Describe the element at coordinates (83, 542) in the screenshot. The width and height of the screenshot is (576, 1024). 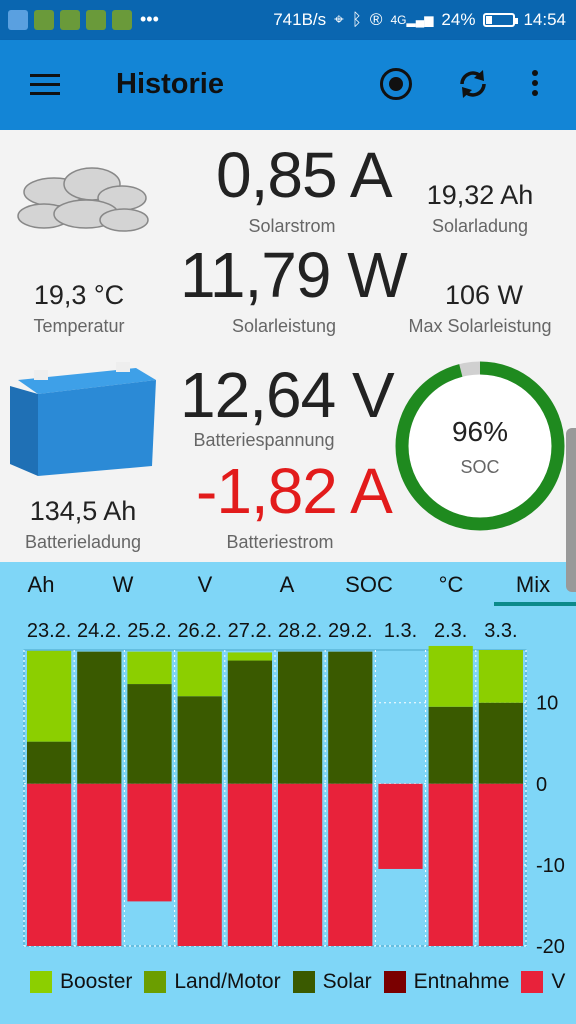
I see `batterieladung-label: Batterieladung` at that location.